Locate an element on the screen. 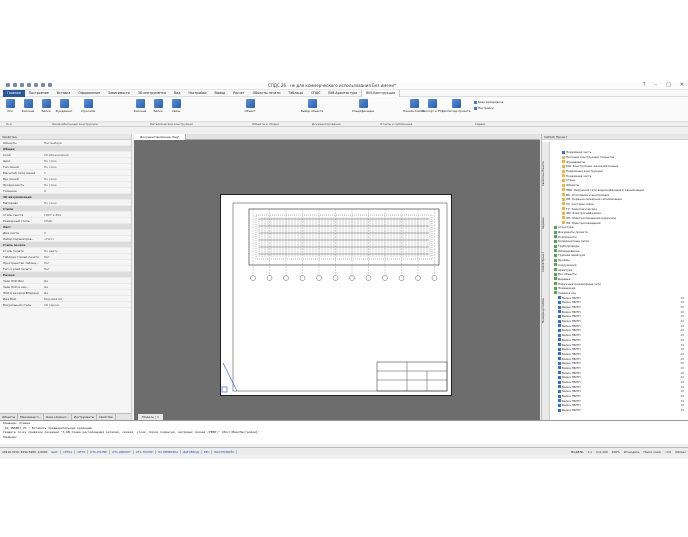  object-button: Объект is located at coordinates (250, 106).